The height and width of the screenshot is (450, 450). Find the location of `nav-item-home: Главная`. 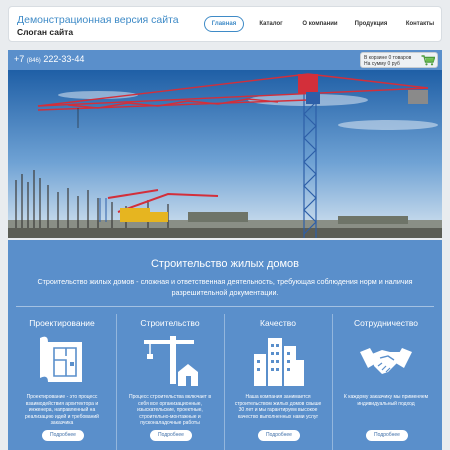

nav-item-home: Главная is located at coordinates (224, 24).